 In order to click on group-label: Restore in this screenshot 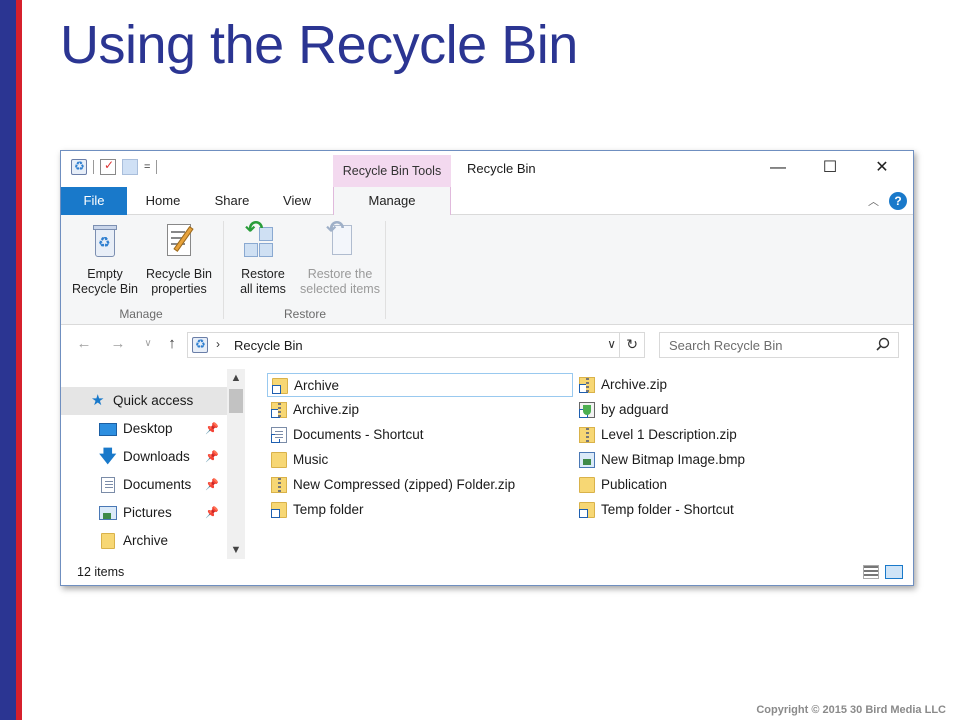, I will do `click(305, 314)`.